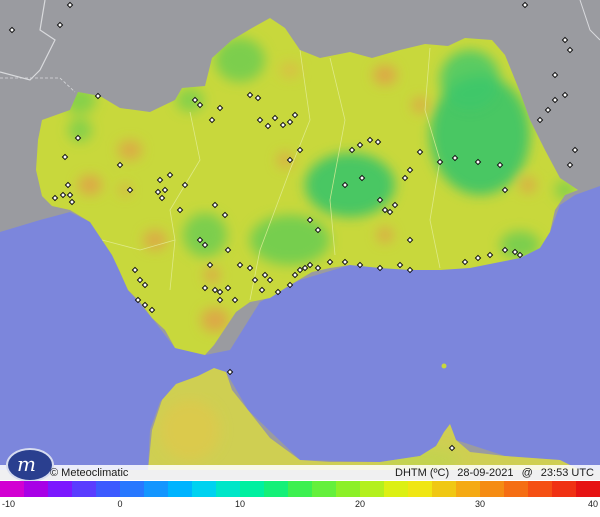 The height and width of the screenshot is (517, 600). What do you see at coordinates (240, 504) in the screenshot?
I see `scale-tick-label: 10` at bounding box center [240, 504].